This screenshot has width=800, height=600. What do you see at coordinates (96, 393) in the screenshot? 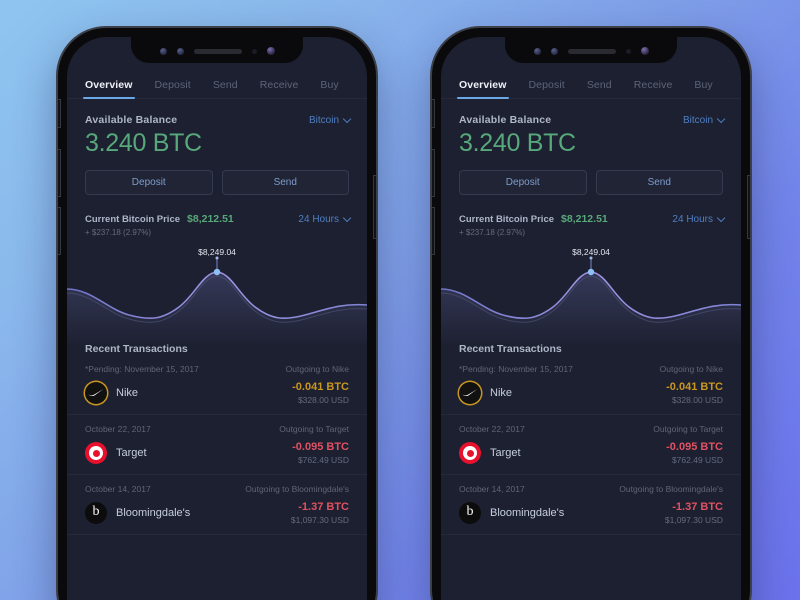
I see `nike-logo-icon` at bounding box center [96, 393].